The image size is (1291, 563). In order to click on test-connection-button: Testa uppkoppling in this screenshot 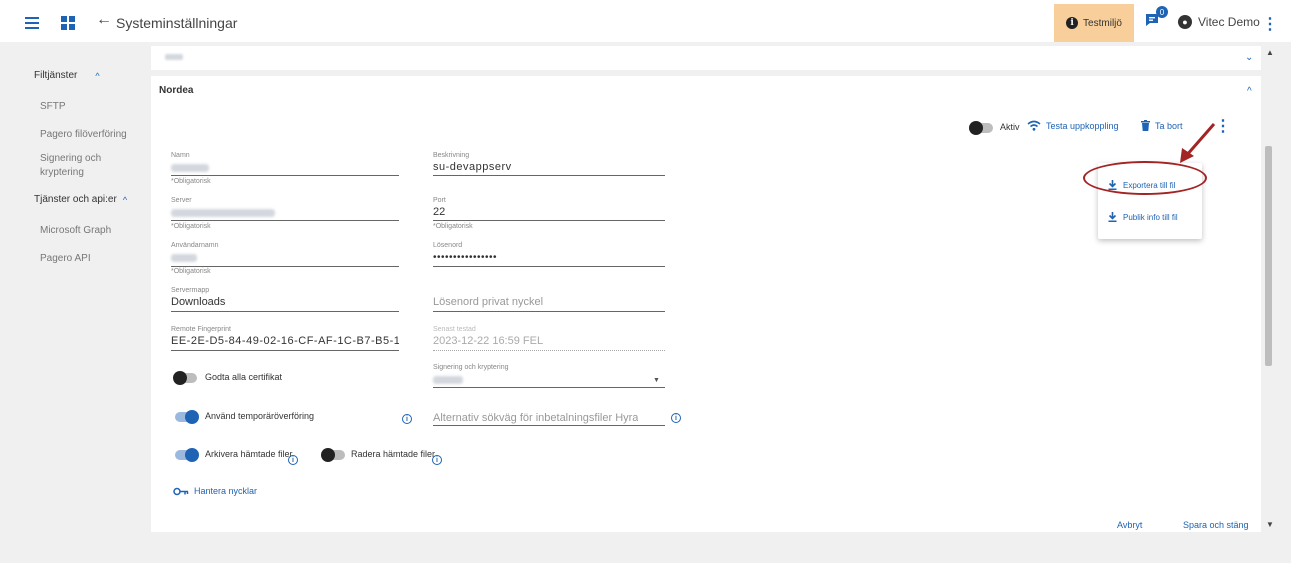, I will do `click(1073, 125)`.